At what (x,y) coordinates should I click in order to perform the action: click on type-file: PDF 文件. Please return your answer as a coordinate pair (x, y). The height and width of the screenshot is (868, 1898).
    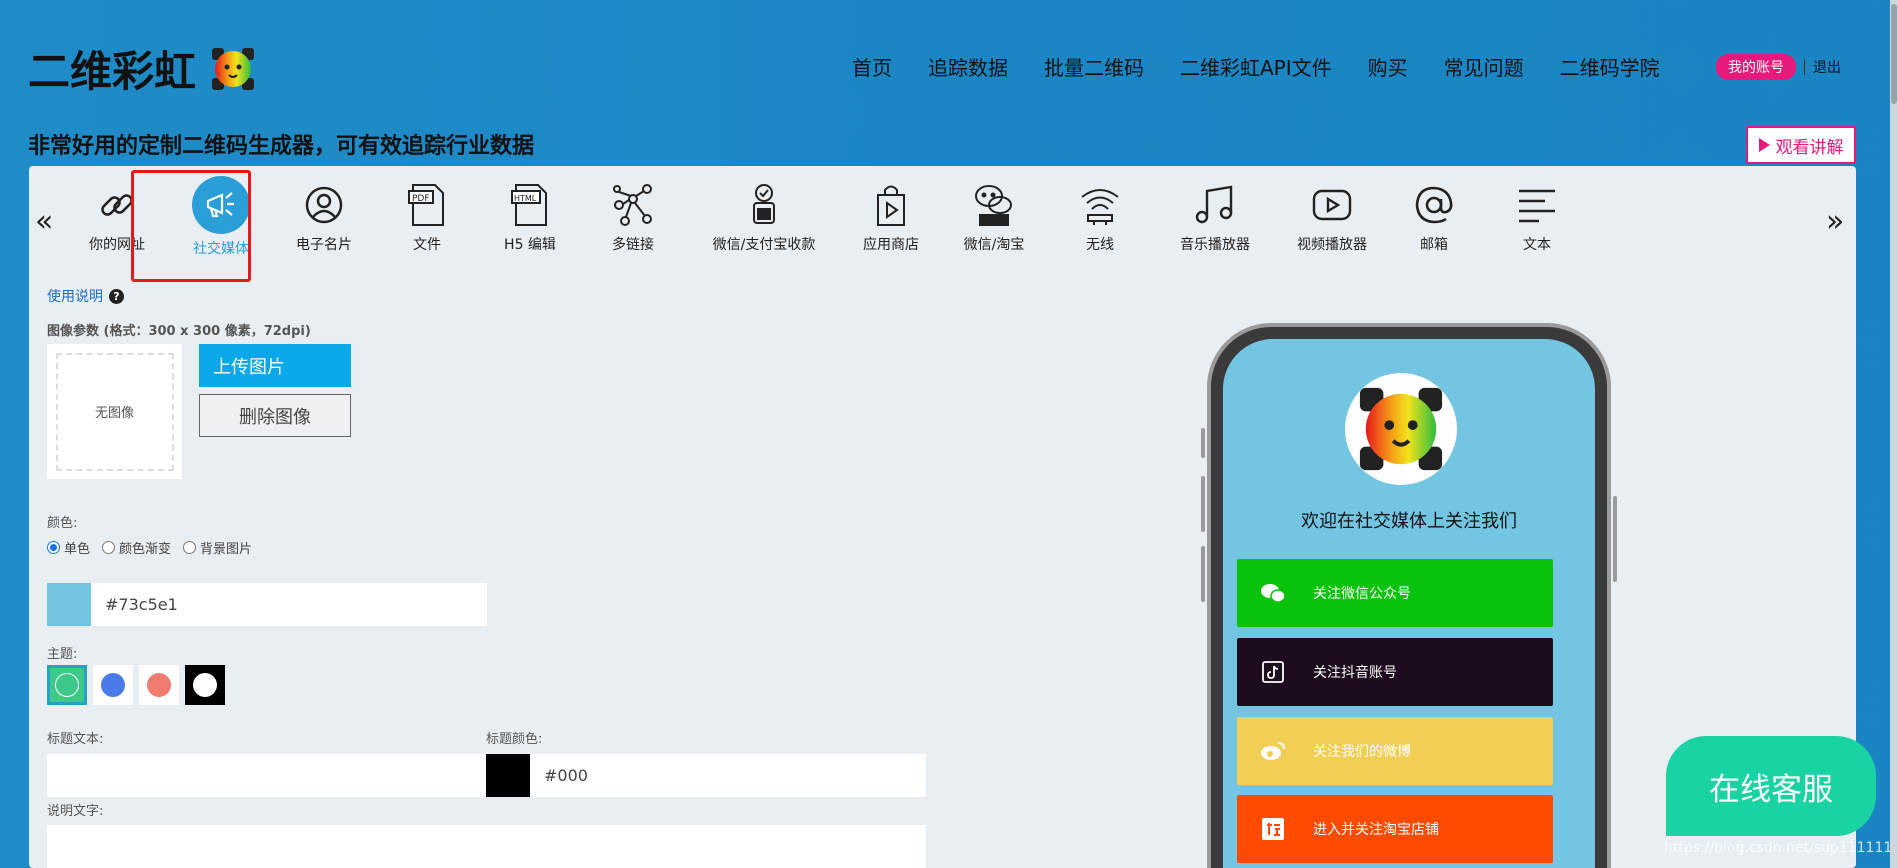
    Looking at the image, I should click on (427, 217).